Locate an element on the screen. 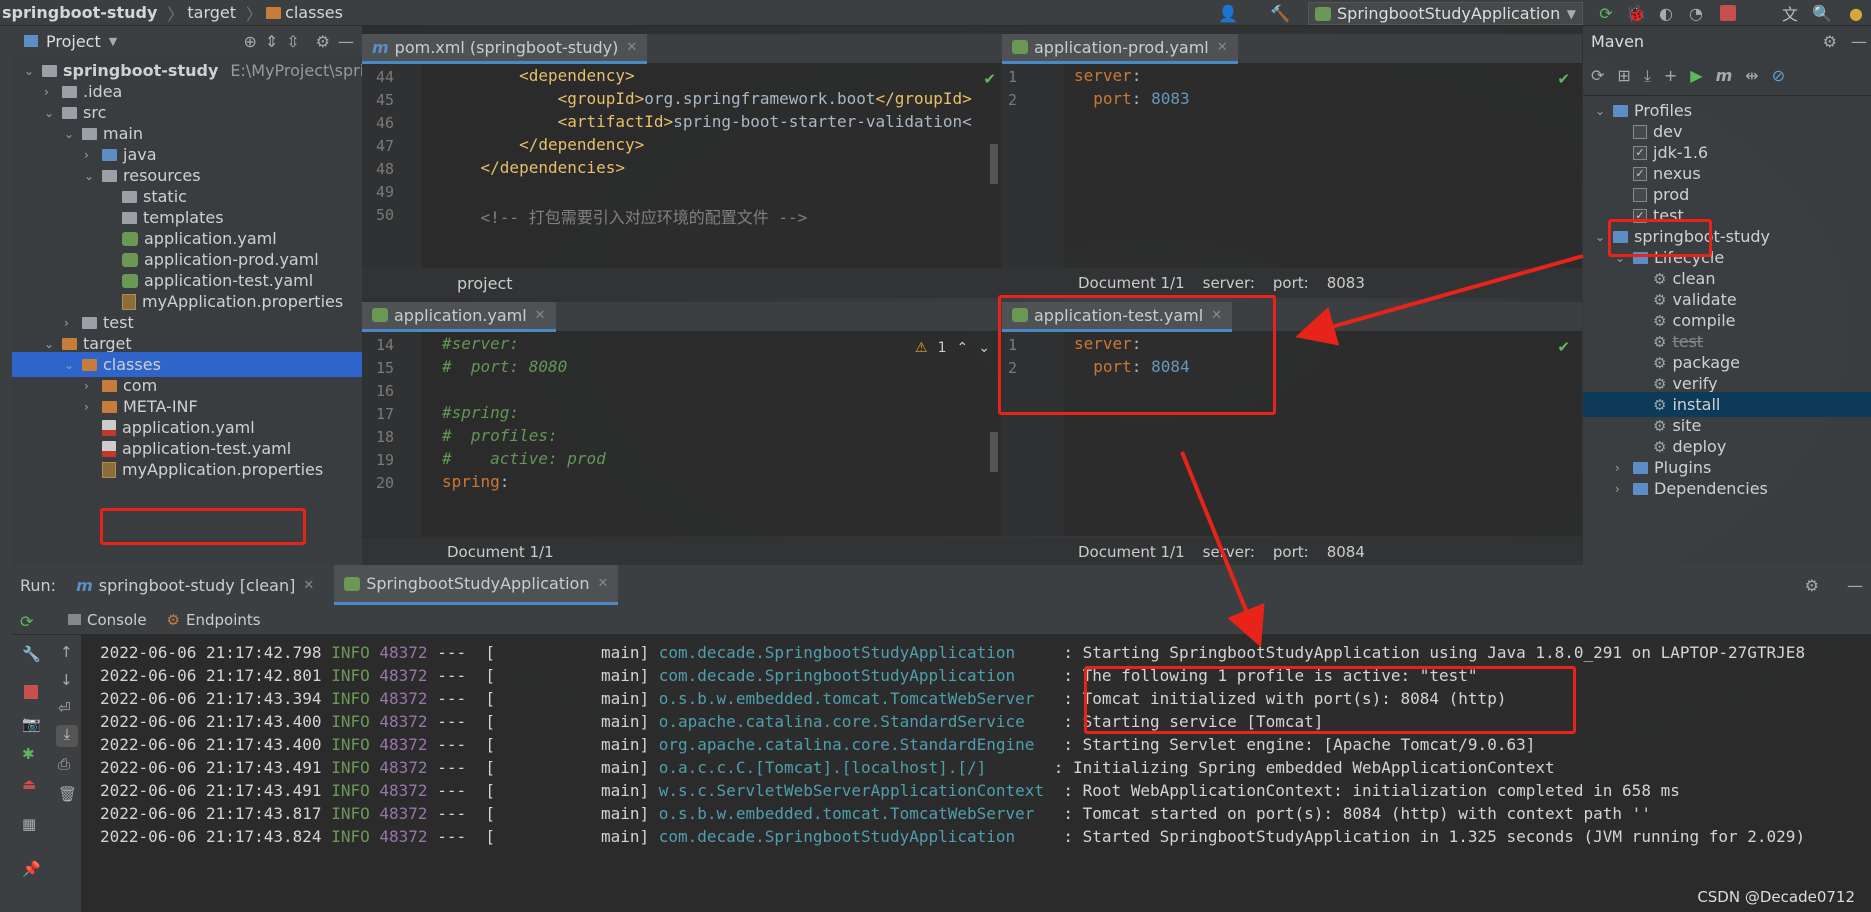 The image size is (1871, 912). search-icon: 🔍 is located at coordinates (1822, 13).